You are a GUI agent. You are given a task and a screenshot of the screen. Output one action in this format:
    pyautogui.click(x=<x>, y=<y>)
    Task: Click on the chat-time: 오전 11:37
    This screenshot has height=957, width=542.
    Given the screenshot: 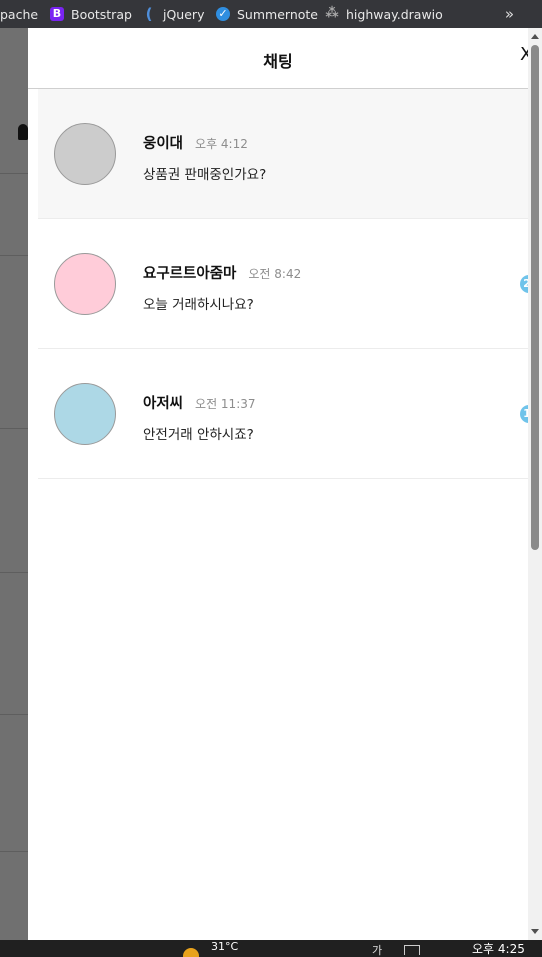 What is the action you would take?
    pyautogui.click(x=225, y=404)
    